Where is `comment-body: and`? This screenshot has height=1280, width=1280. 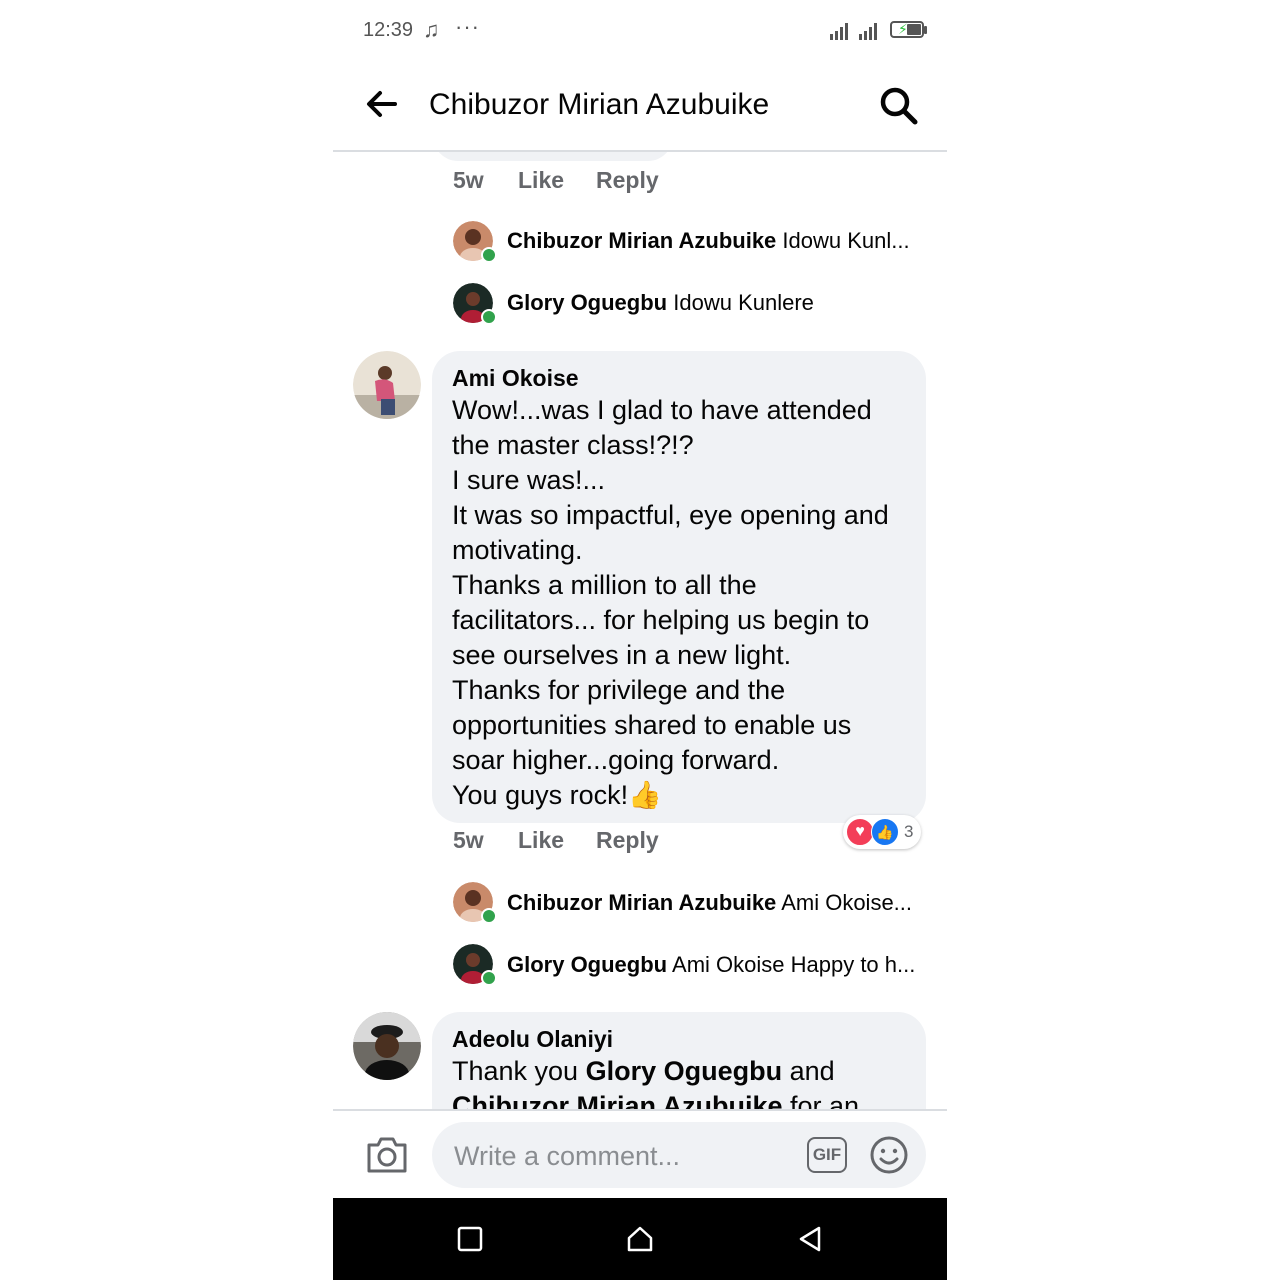 comment-body: and is located at coordinates (808, 1071).